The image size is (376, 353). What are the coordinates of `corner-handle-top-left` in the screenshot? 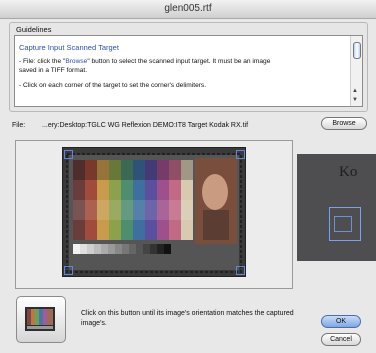 It's located at (68, 154).